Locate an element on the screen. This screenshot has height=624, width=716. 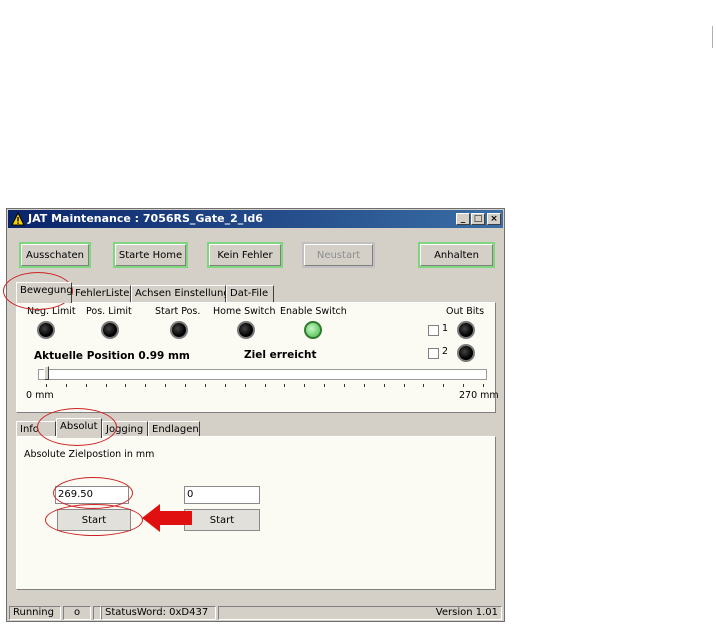
edge-mark is located at coordinates (712, 37).